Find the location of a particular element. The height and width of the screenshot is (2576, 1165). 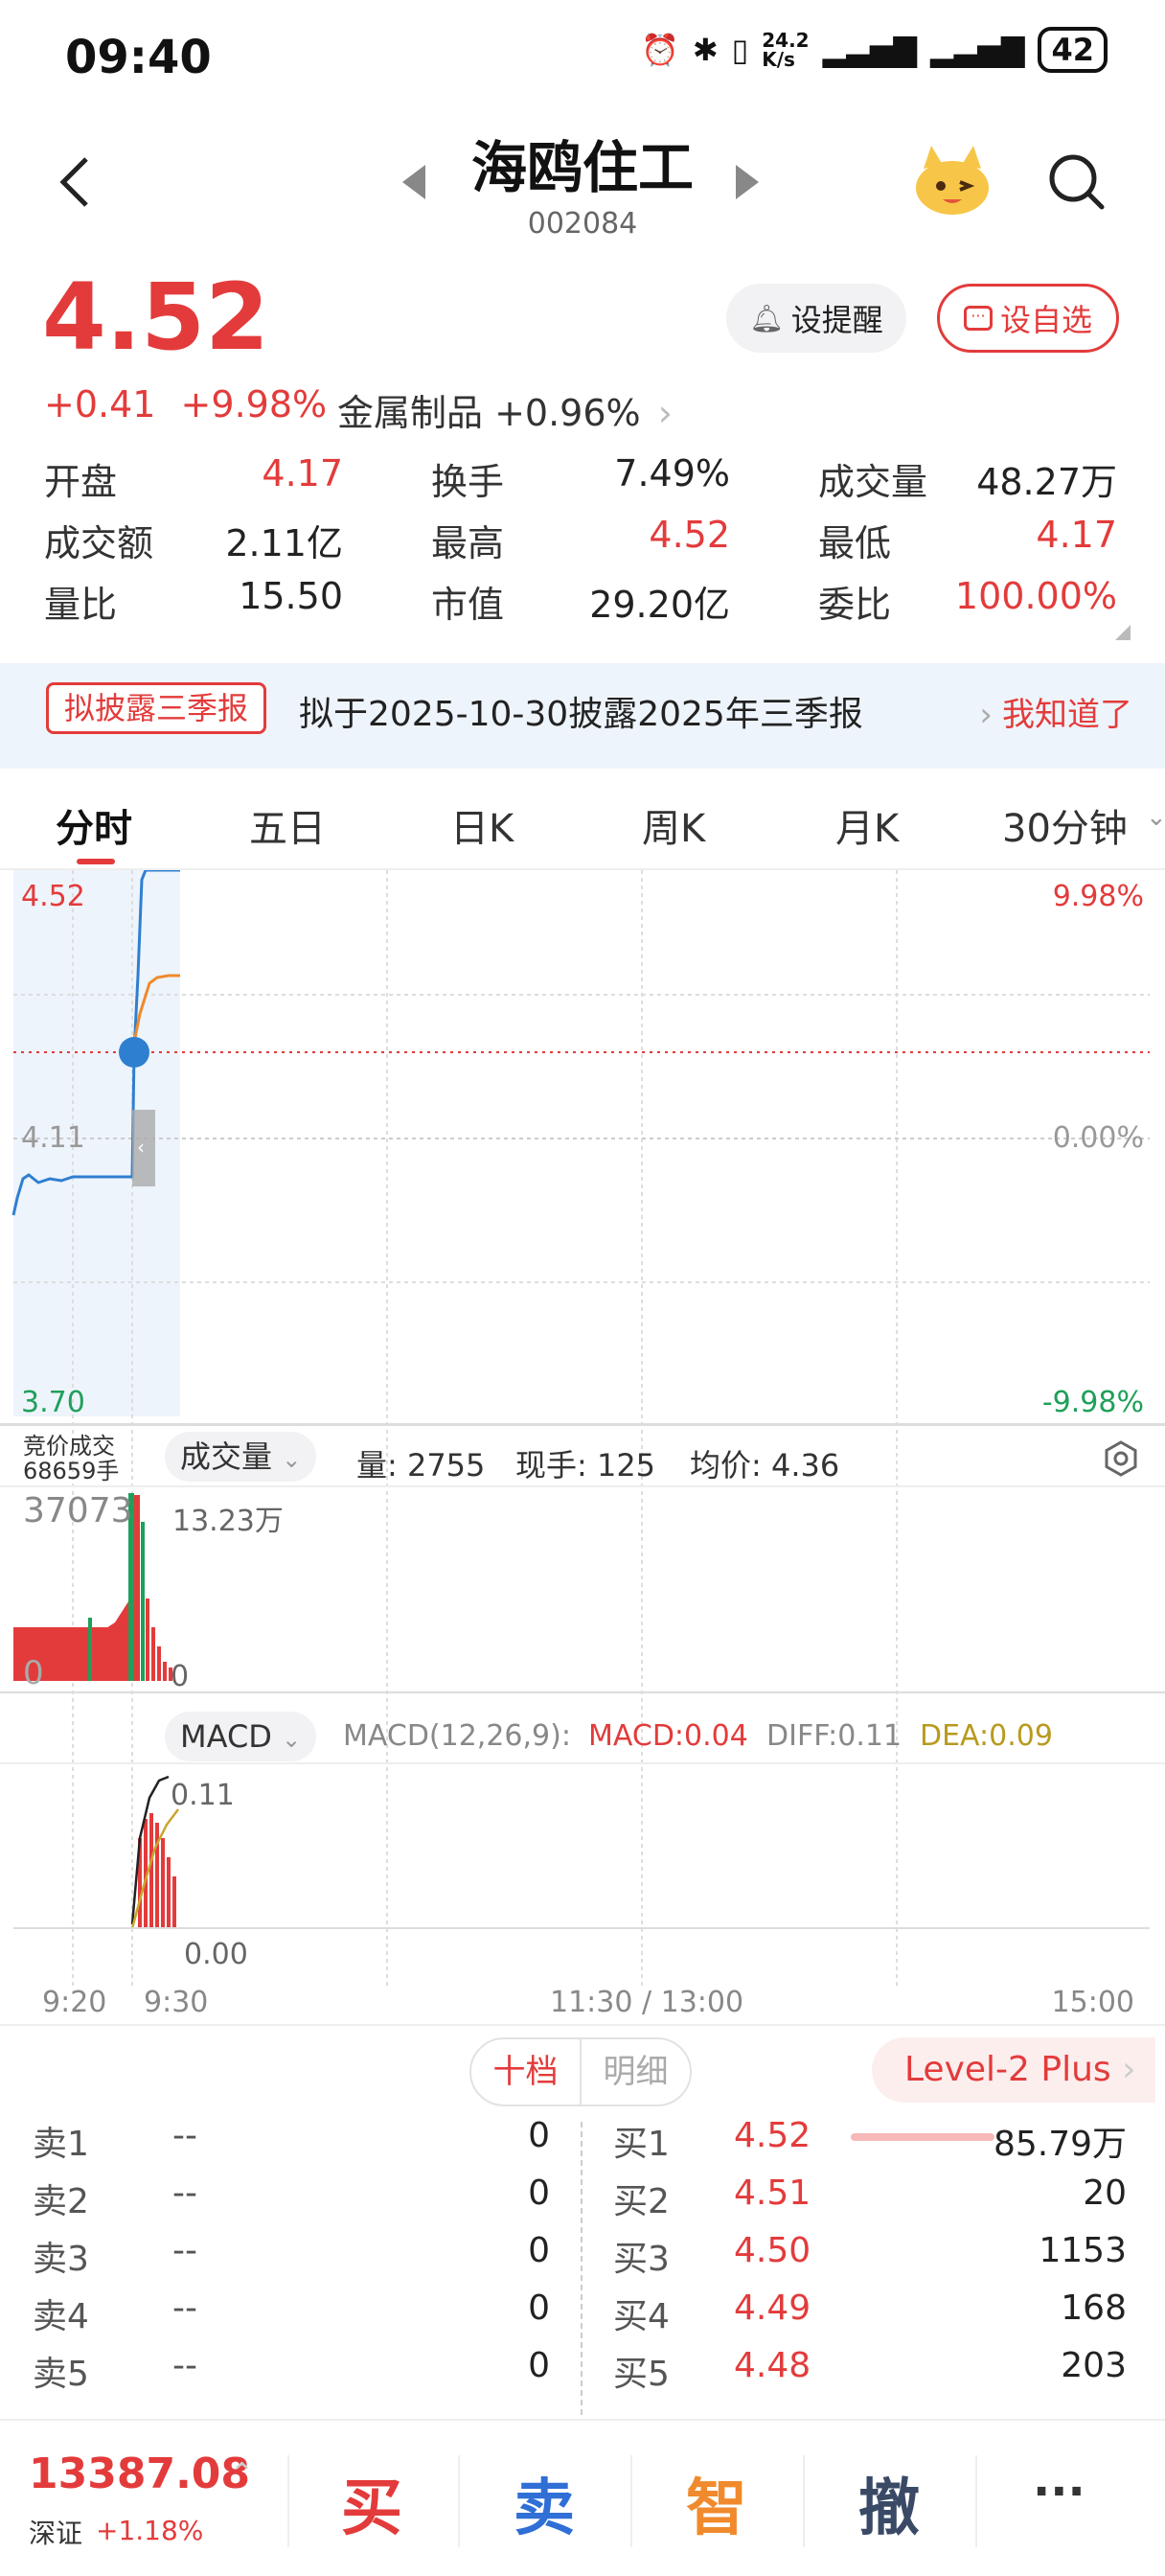

notice-dismiss-label: 我知道了 is located at coordinates (1067, 715).